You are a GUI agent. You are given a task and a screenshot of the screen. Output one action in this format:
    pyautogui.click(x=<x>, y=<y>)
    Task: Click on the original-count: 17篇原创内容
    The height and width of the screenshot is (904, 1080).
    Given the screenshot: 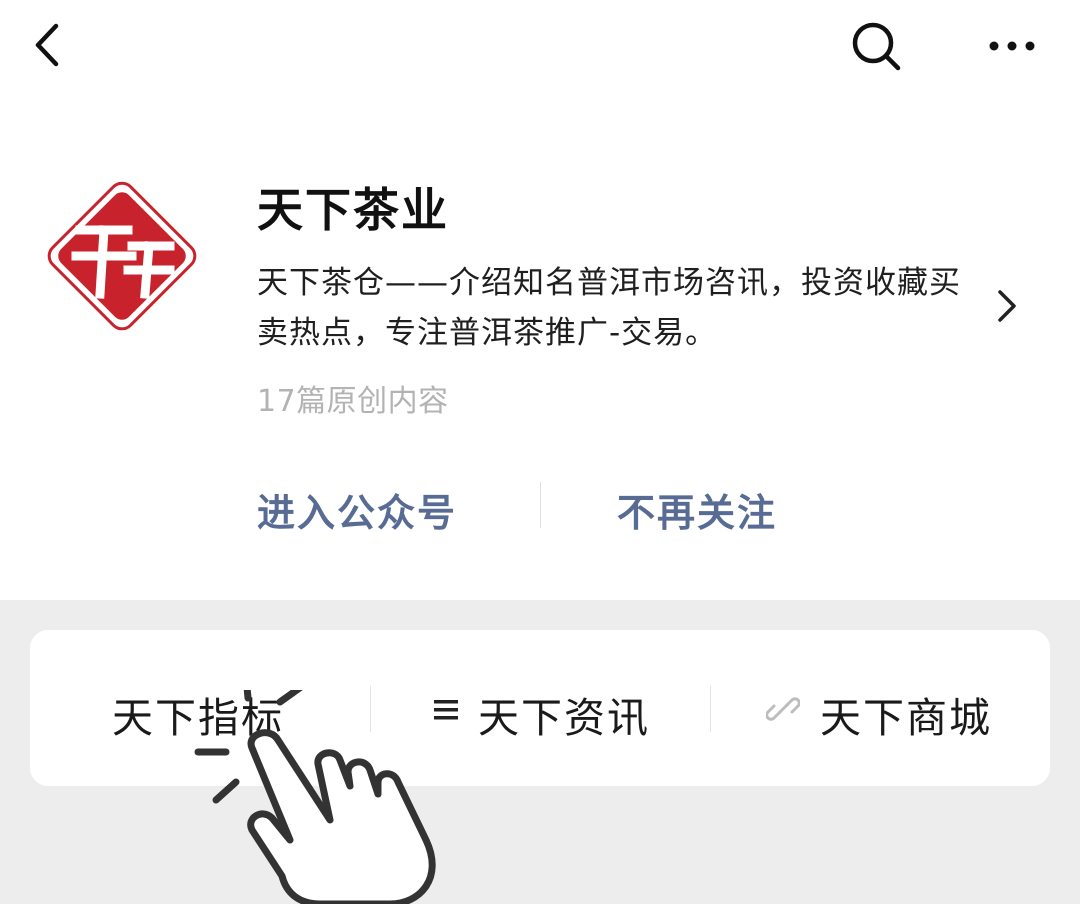 What is the action you would take?
    pyautogui.click(x=353, y=401)
    